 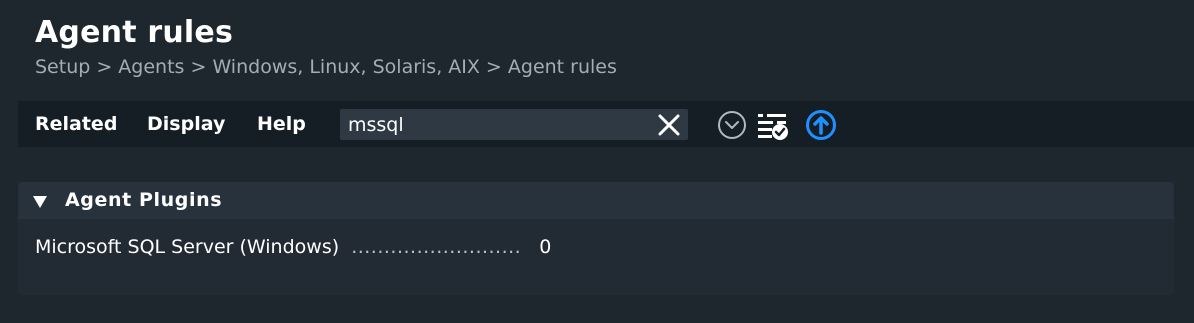 I want to click on rule-list-check-icon, so click(x=773, y=125).